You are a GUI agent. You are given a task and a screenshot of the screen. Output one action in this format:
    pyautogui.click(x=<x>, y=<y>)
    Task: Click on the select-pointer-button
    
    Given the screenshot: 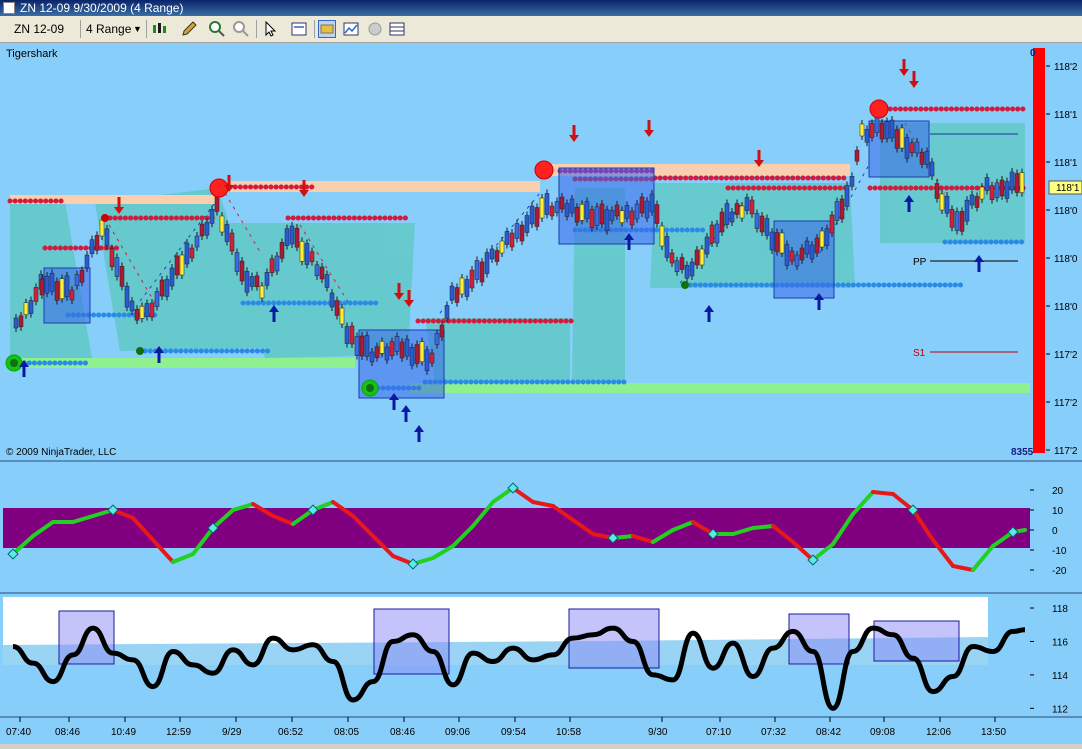 What is the action you would take?
    pyautogui.click(x=271, y=29)
    